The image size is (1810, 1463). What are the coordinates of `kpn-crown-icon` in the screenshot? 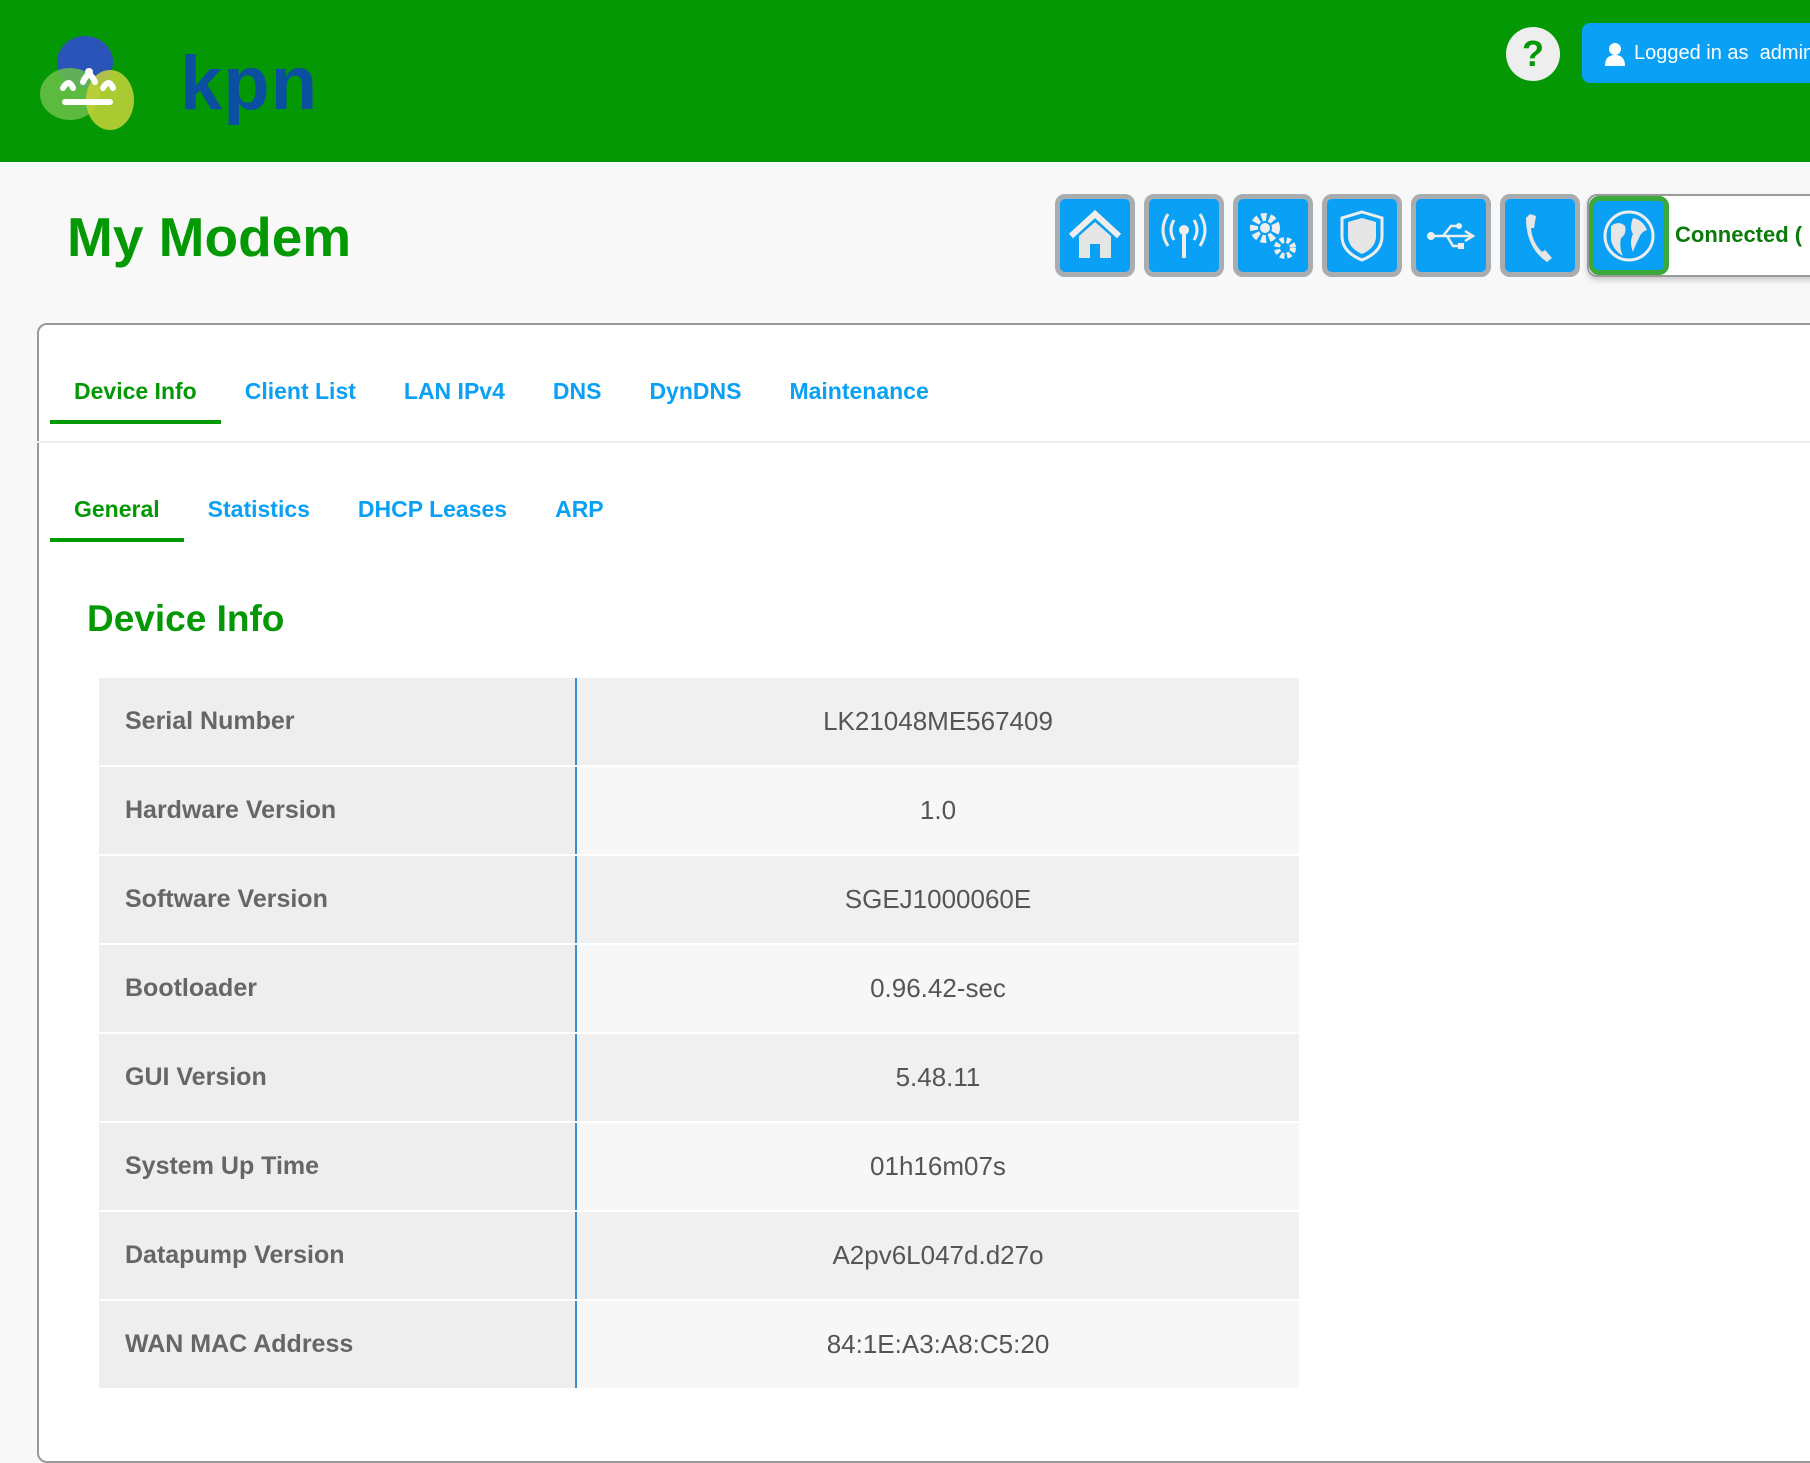 It's located at (87, 83).